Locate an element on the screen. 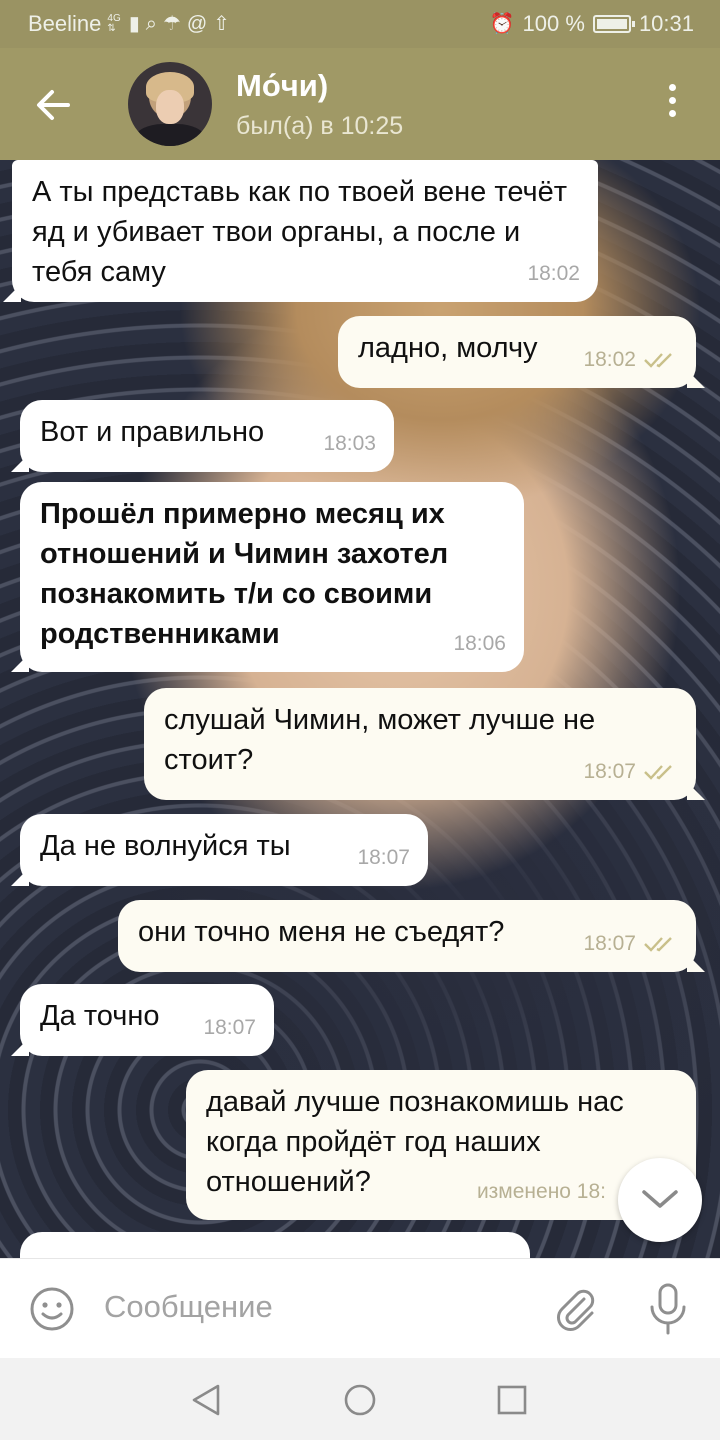  signal-icon: ▮ is located at coordinates (134, 24).